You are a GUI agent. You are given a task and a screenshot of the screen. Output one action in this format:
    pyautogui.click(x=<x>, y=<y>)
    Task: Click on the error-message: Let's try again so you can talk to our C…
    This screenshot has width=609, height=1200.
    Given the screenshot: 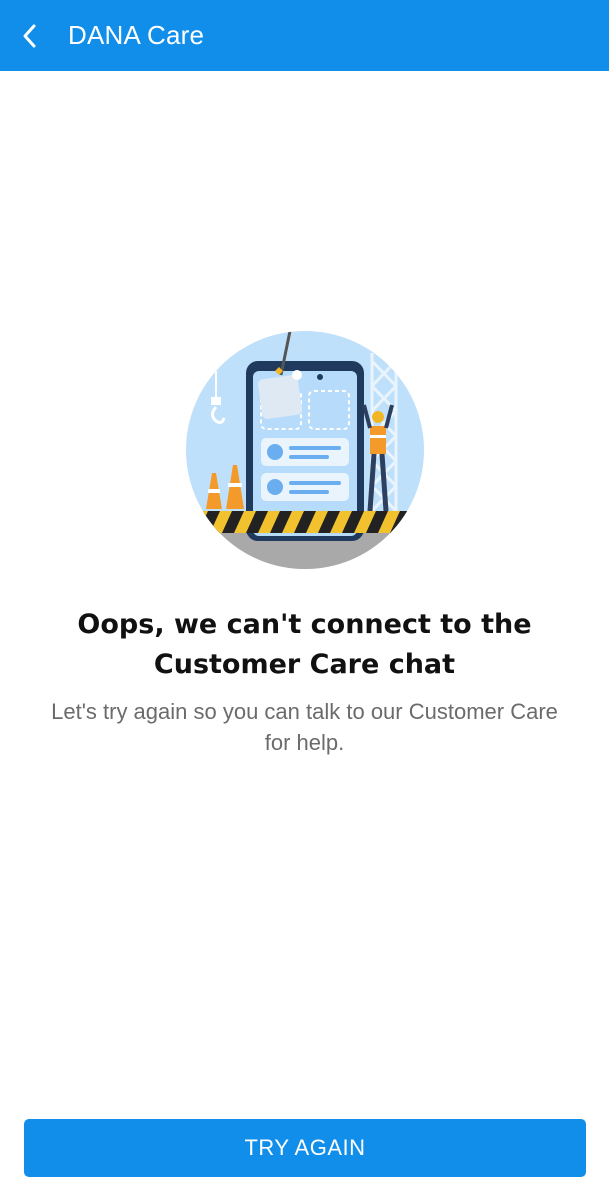 What is the action you would take?
    pyautogui.click(x=304, y=727)
    